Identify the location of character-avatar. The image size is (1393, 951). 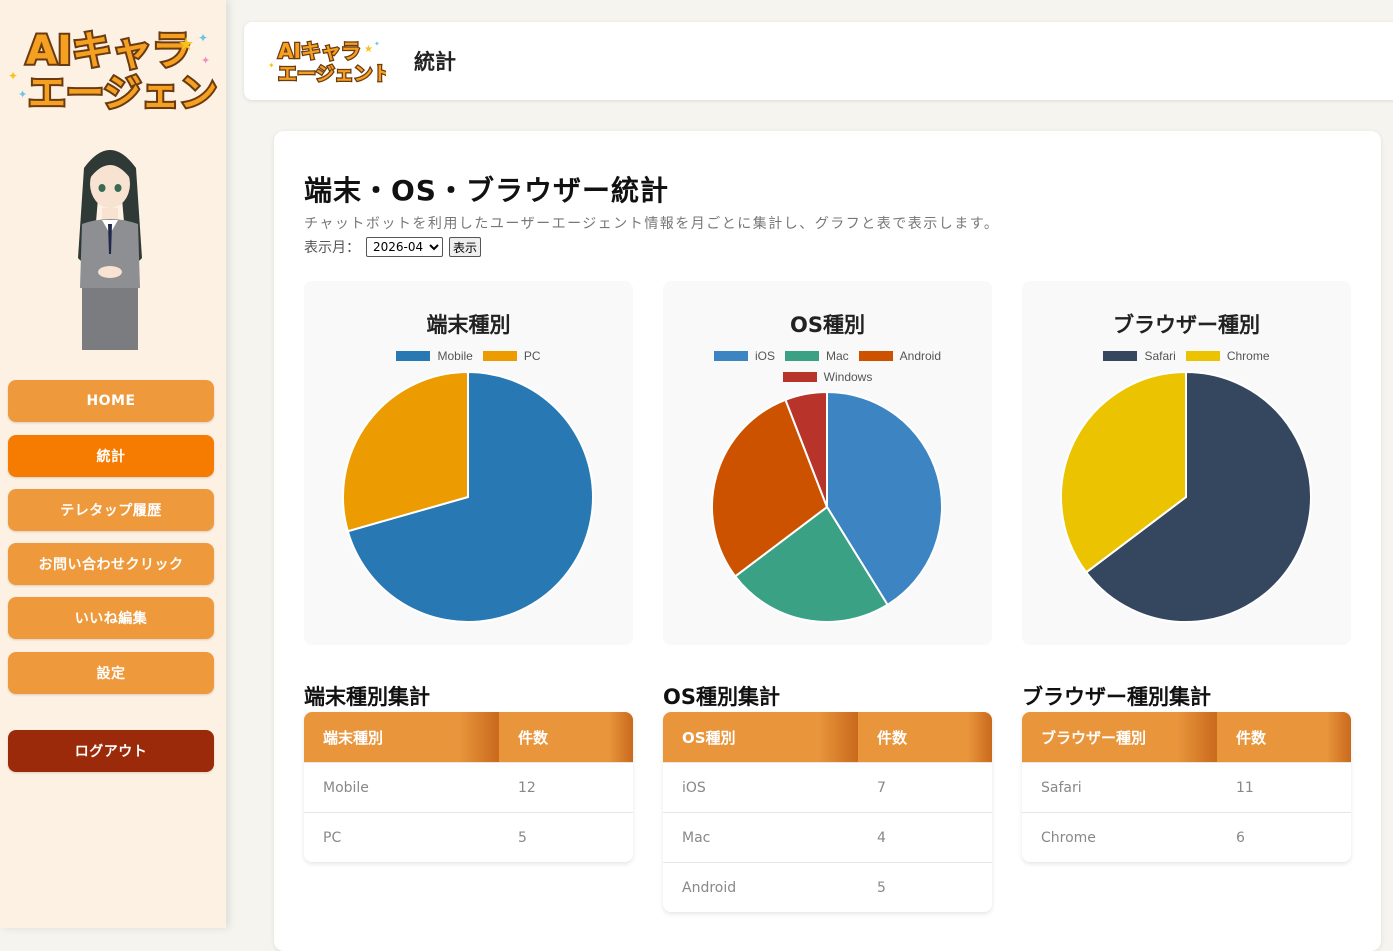
(110, 250).